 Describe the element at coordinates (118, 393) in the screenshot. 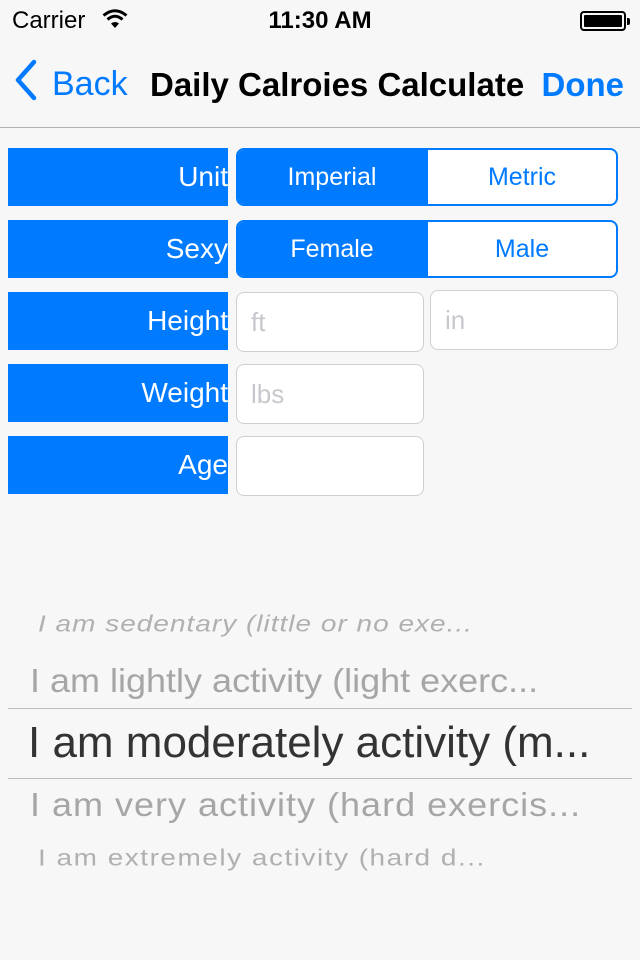

I see `weight-label: Weight` at that location.